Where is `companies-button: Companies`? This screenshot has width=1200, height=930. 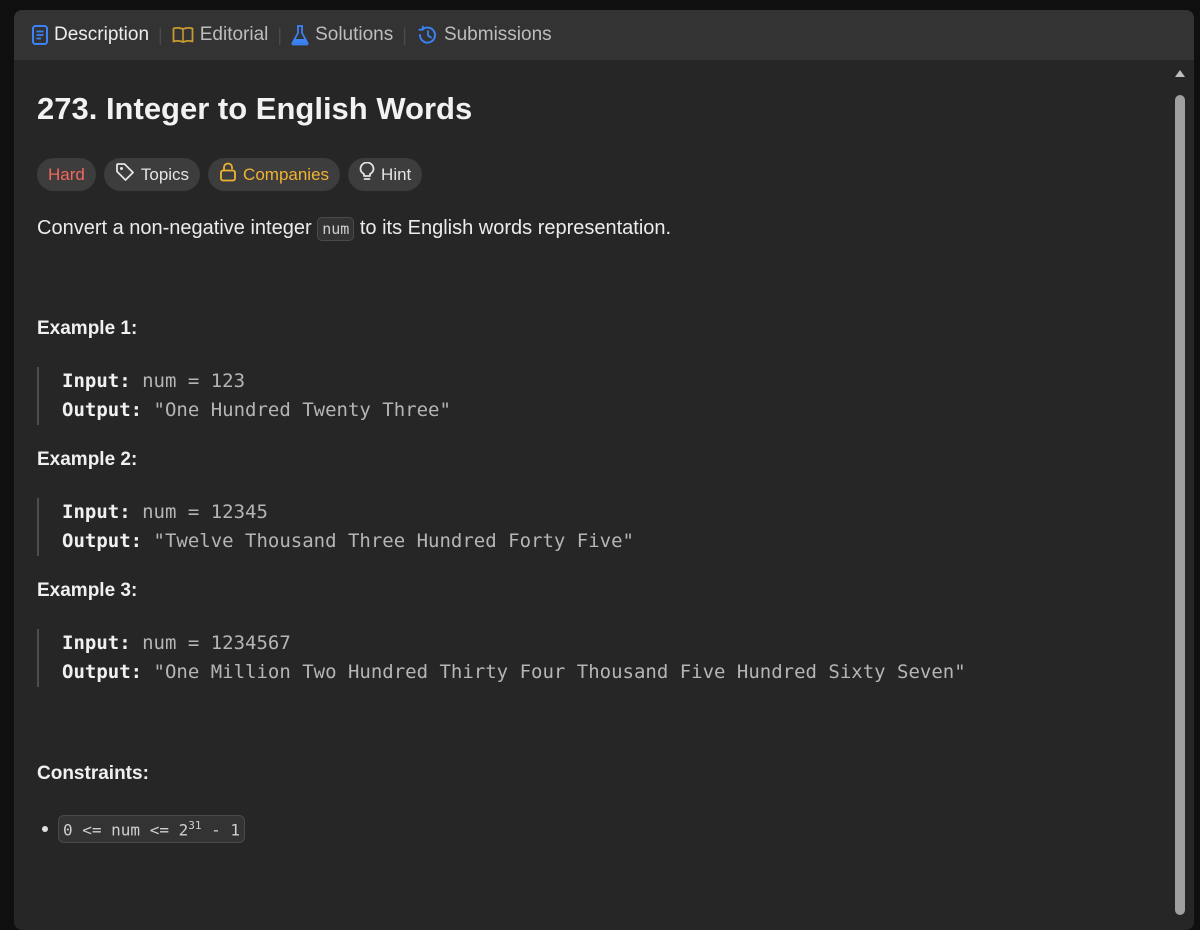
companies-button: Companies is located at coordinates (274, 174).